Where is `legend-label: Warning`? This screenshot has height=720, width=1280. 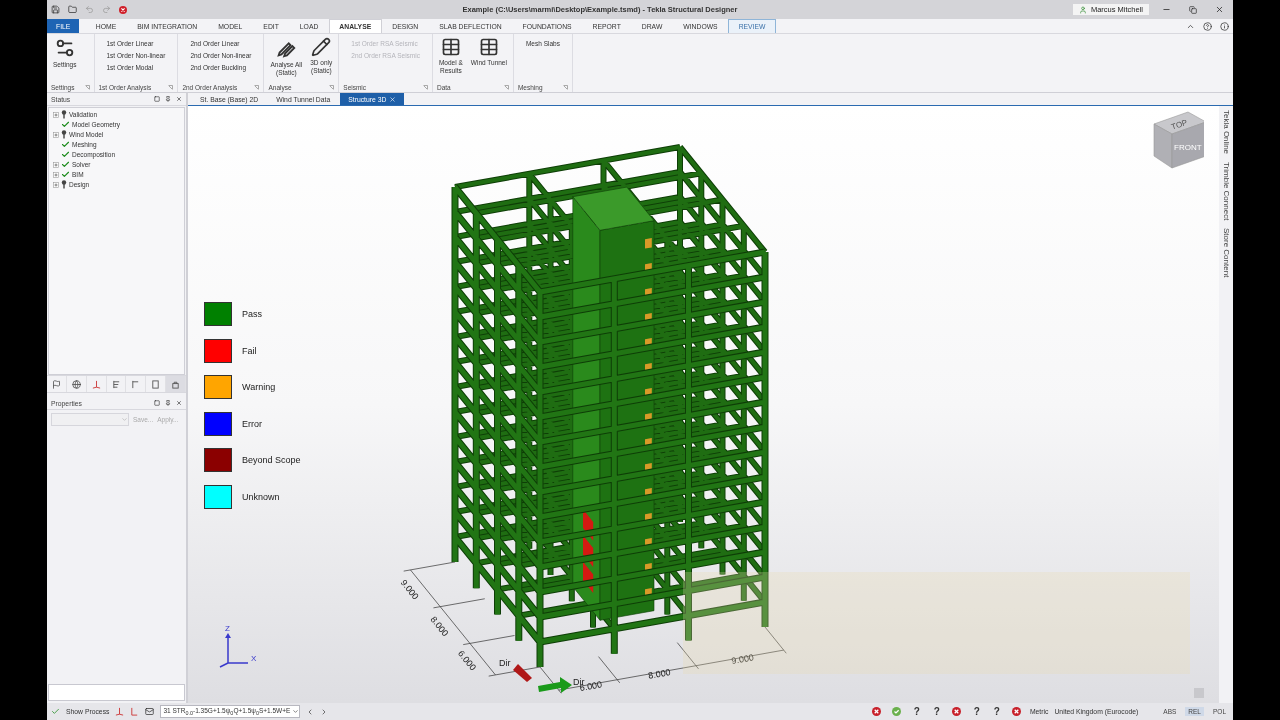
legend-label: Warning is located at coordinates (259, 387).